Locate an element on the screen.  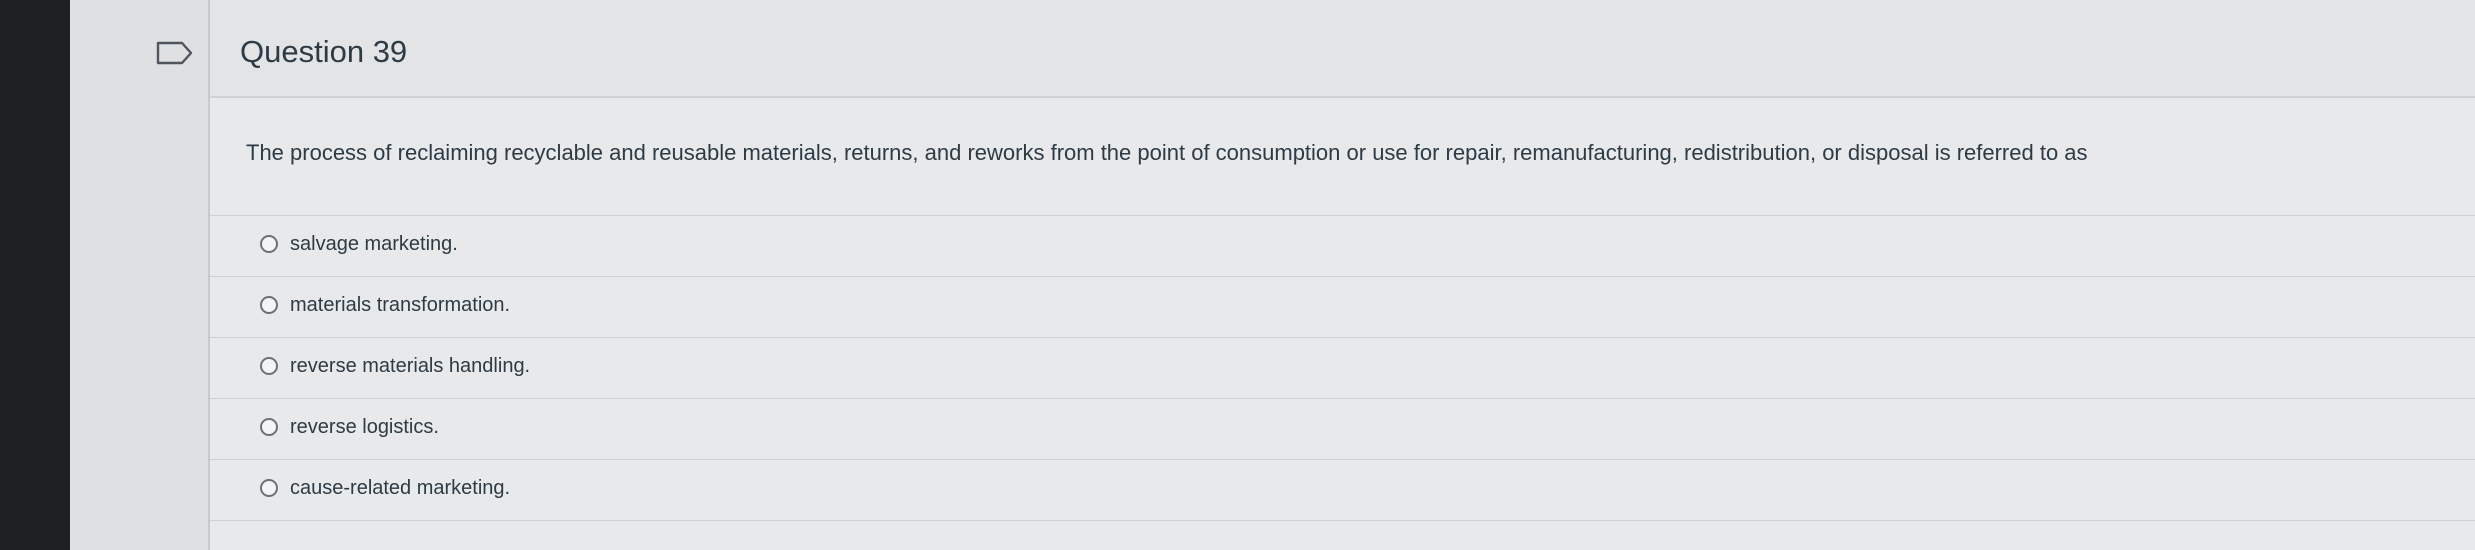
answer-option-label: reverse materials handling. is located at coordinates (410, 366).